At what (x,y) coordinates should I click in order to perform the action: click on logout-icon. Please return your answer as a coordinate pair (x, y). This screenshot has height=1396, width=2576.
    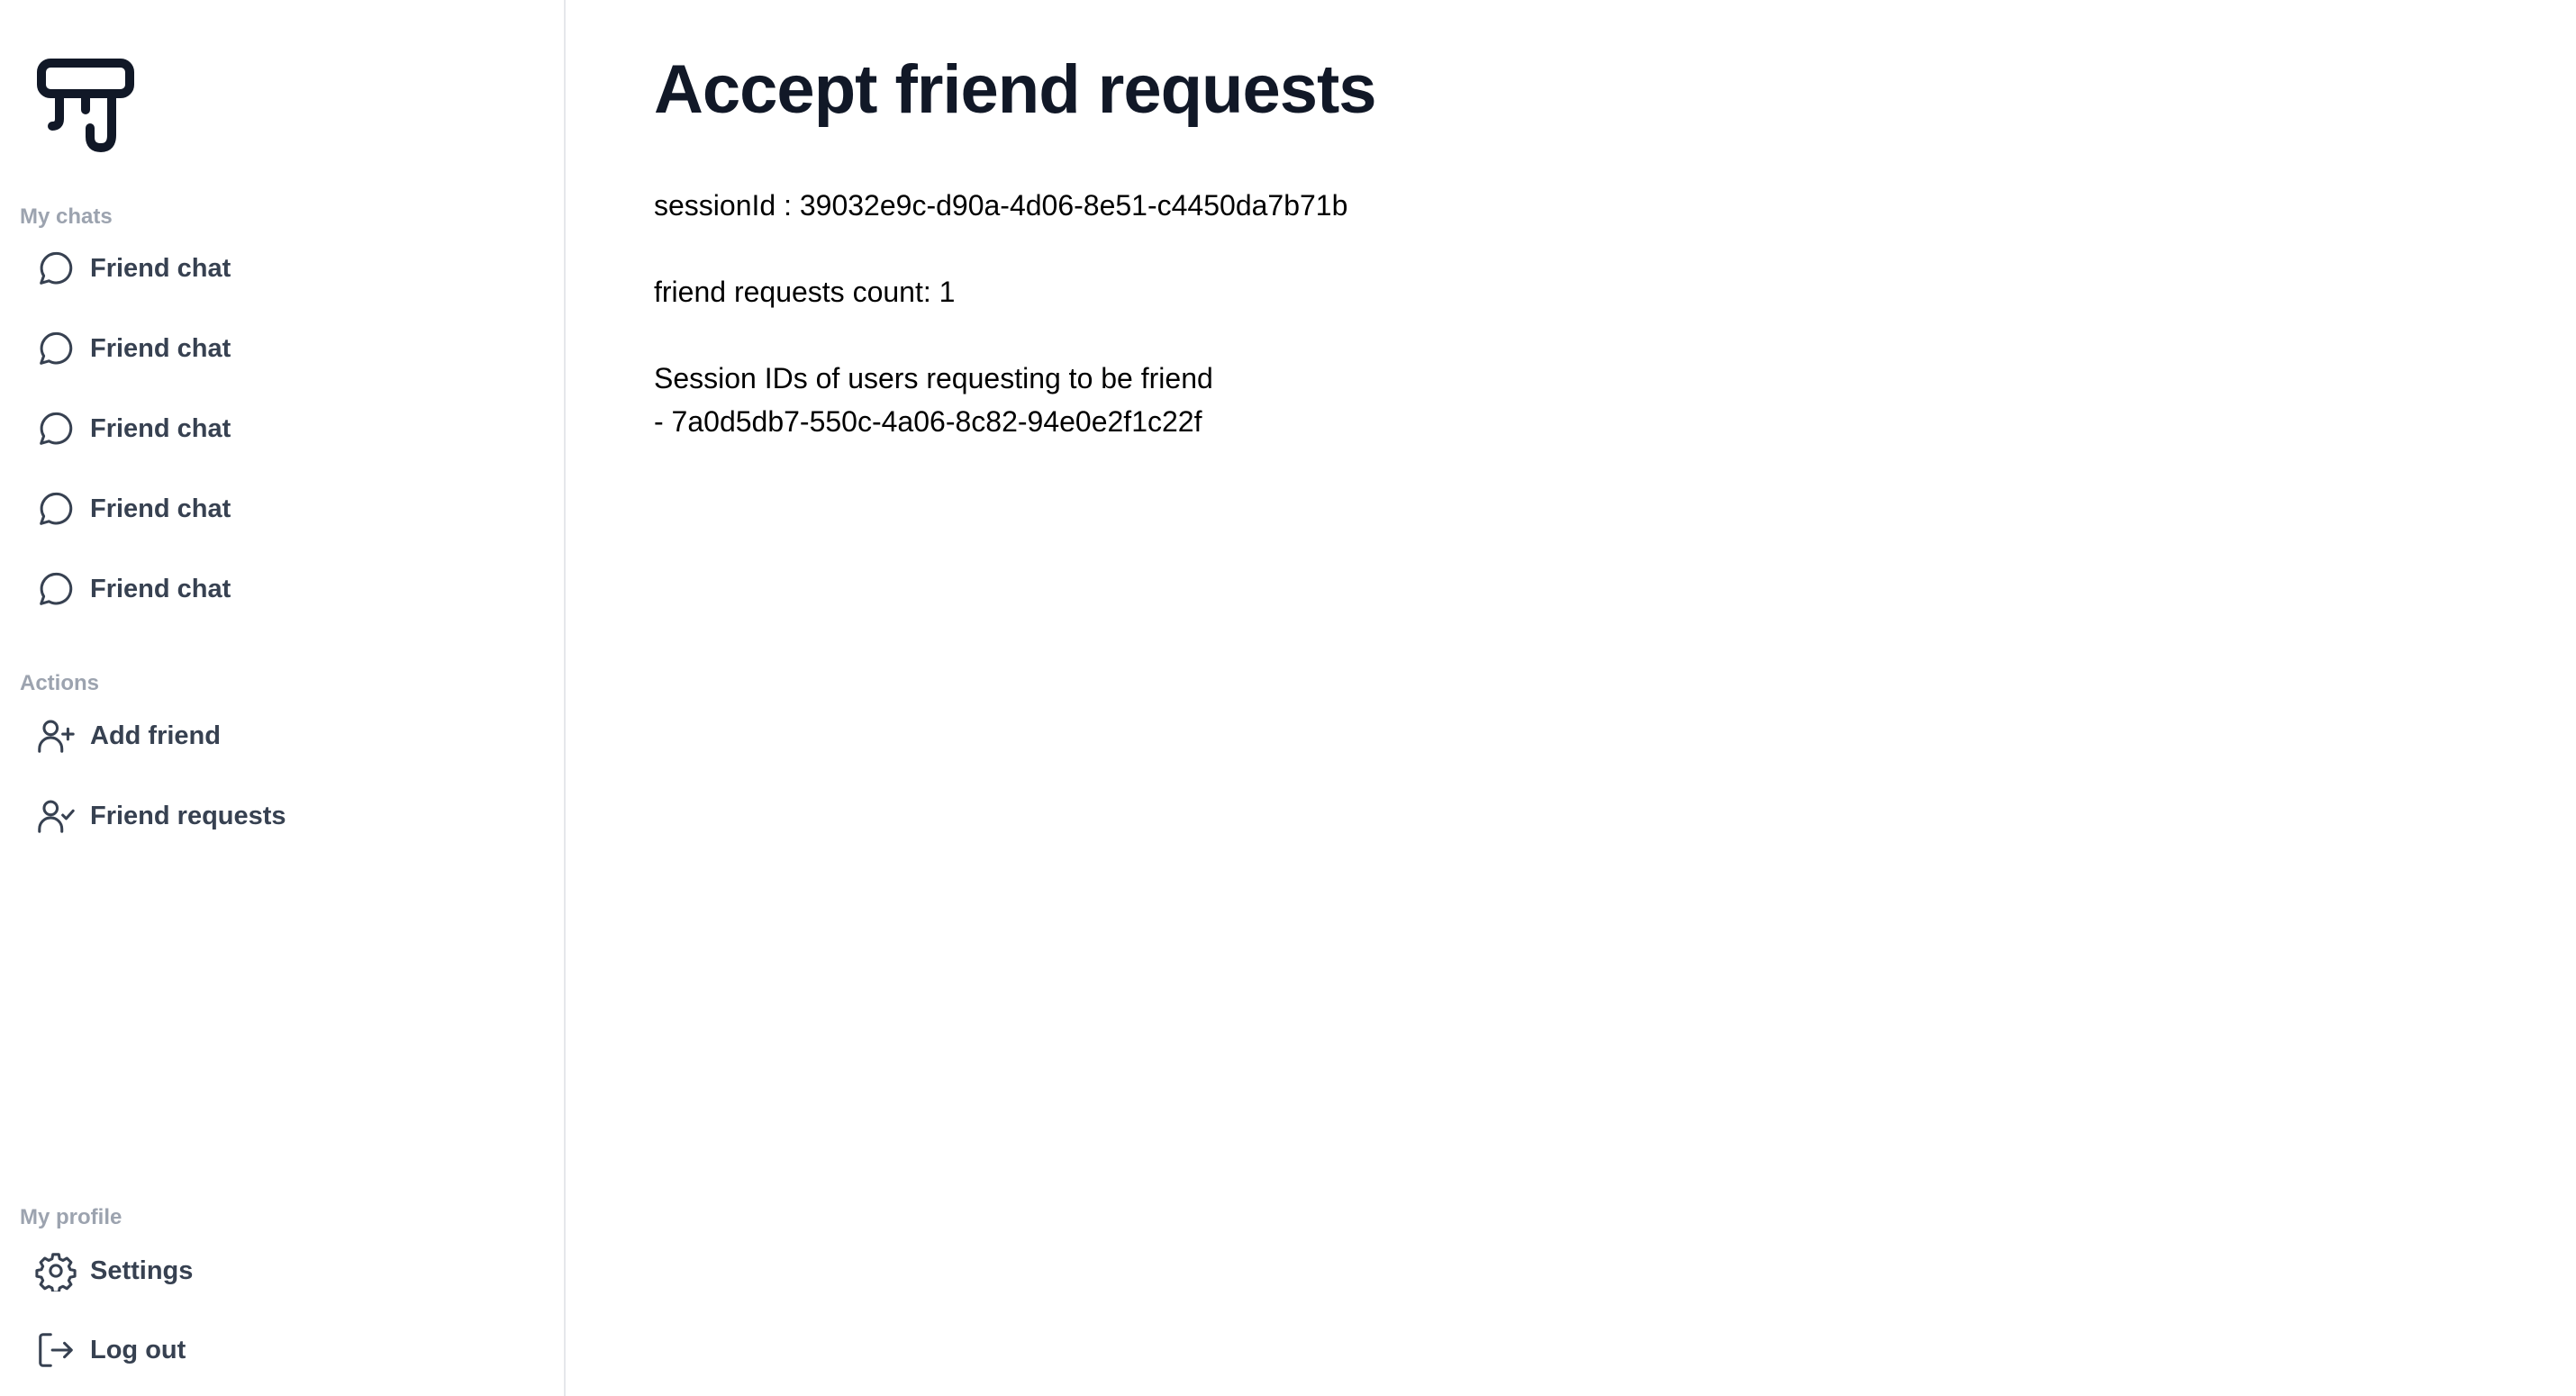
    Looking at the image, I should click on (55, 1350).